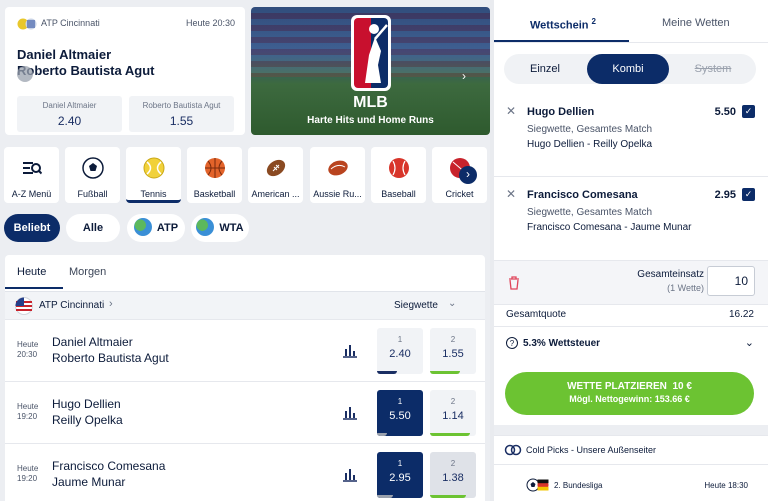  What do you see at coordinates (545, 69) in the screenshot?
I see `mode-einzel: Einzel` at bounding box center [545, 69].